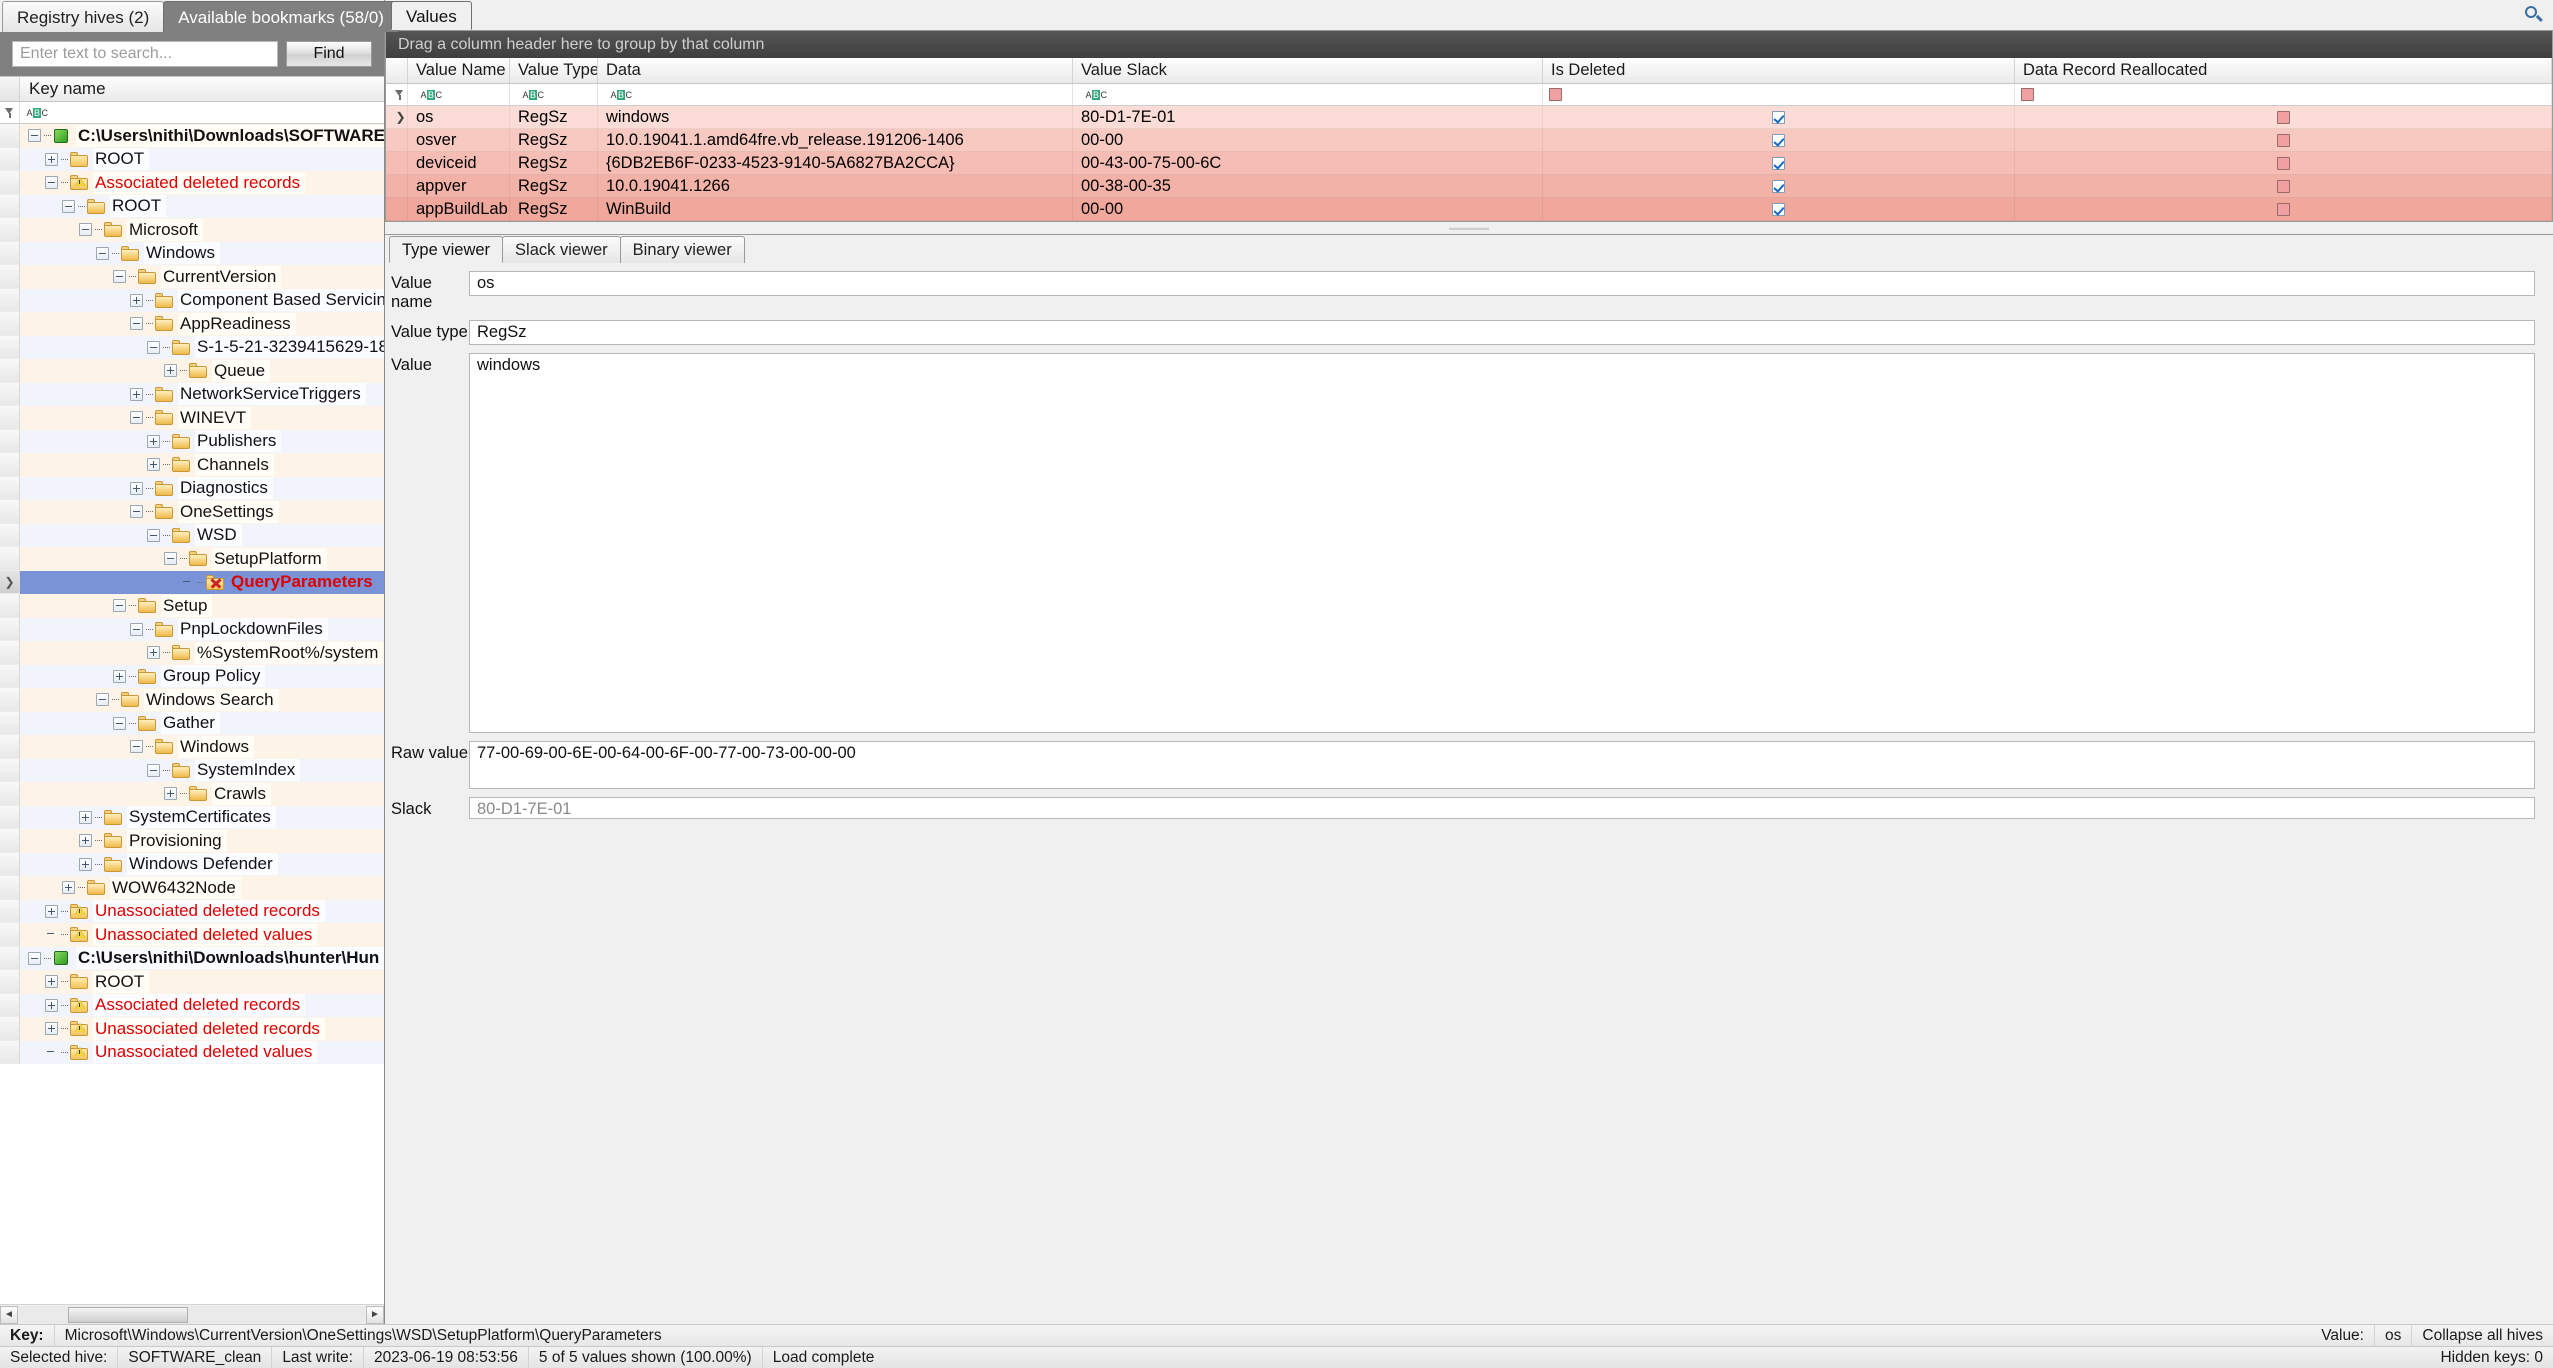 The image size is (2553, 1368). What do you see at coordinates (192, 606) in the screenshot?
I see `tree-node: Setup` at bounding box center [192, 606].